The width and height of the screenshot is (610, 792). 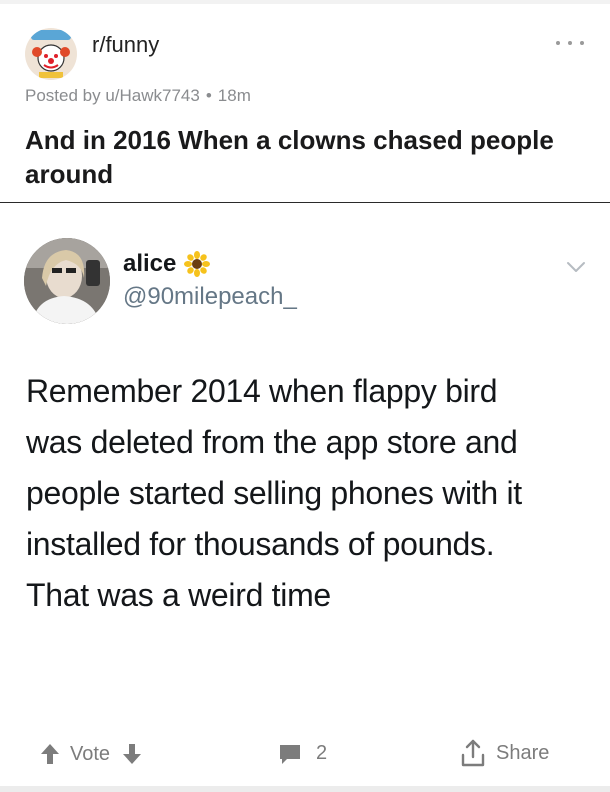 I want to click on tweet-line: was deleted from the app store and, so click(x=272, y=442).